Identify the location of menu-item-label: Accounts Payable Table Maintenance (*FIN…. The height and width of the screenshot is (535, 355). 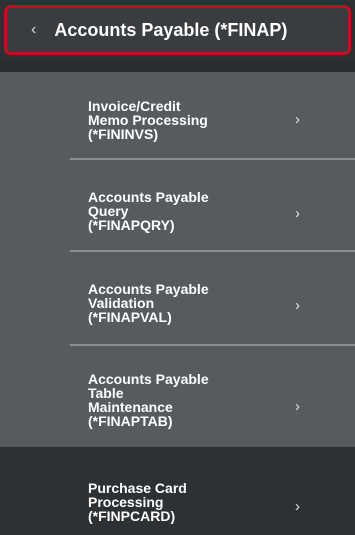
(148, 400).